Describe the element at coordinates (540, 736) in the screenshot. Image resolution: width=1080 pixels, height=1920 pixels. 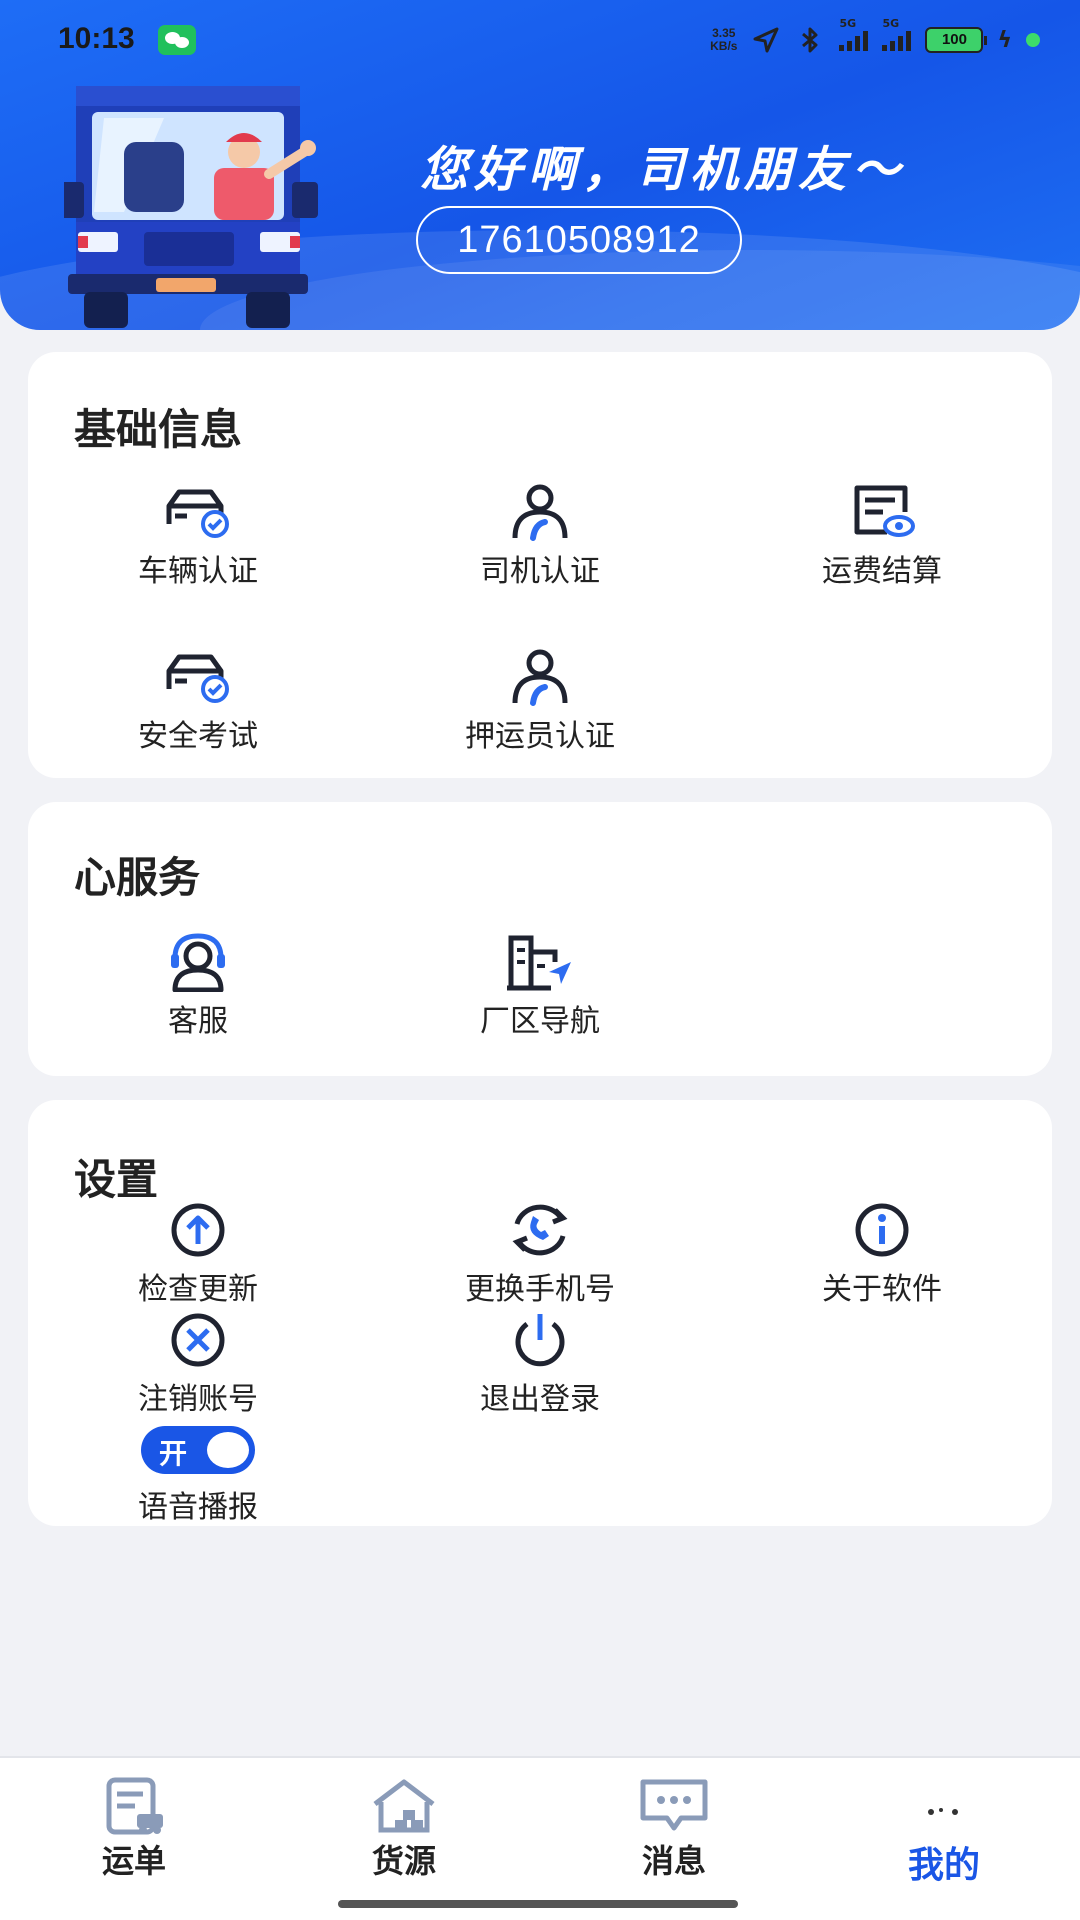
I see `escort-verify-label: 押运员认证` at that location.